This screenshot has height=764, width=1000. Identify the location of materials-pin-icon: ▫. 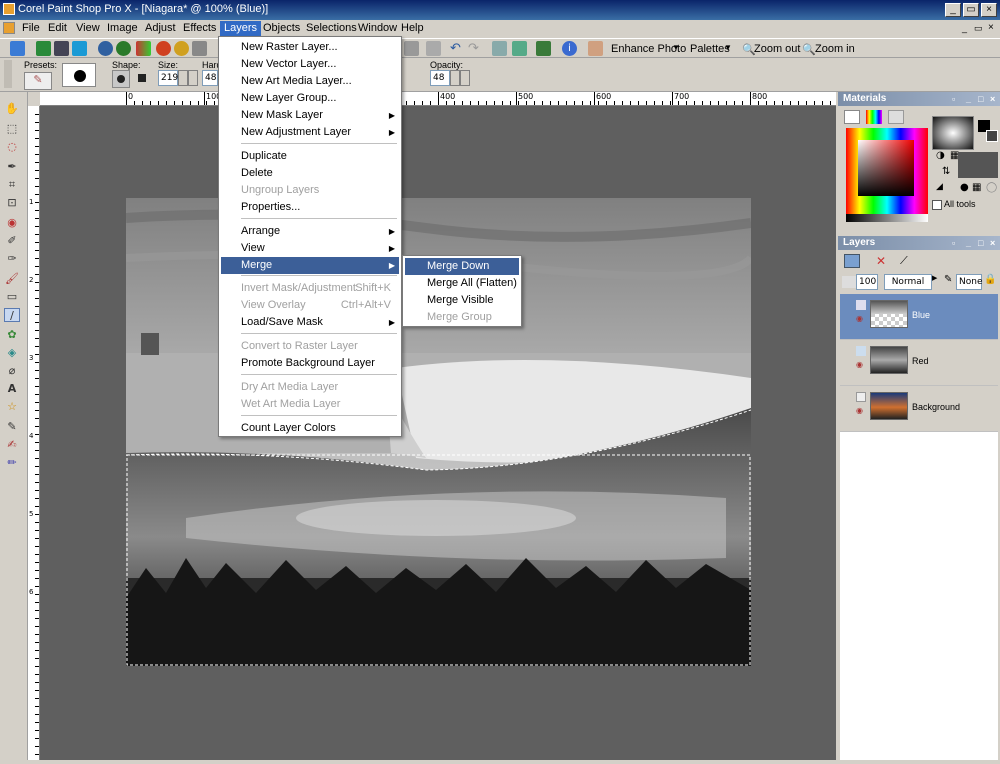
(953, 99).